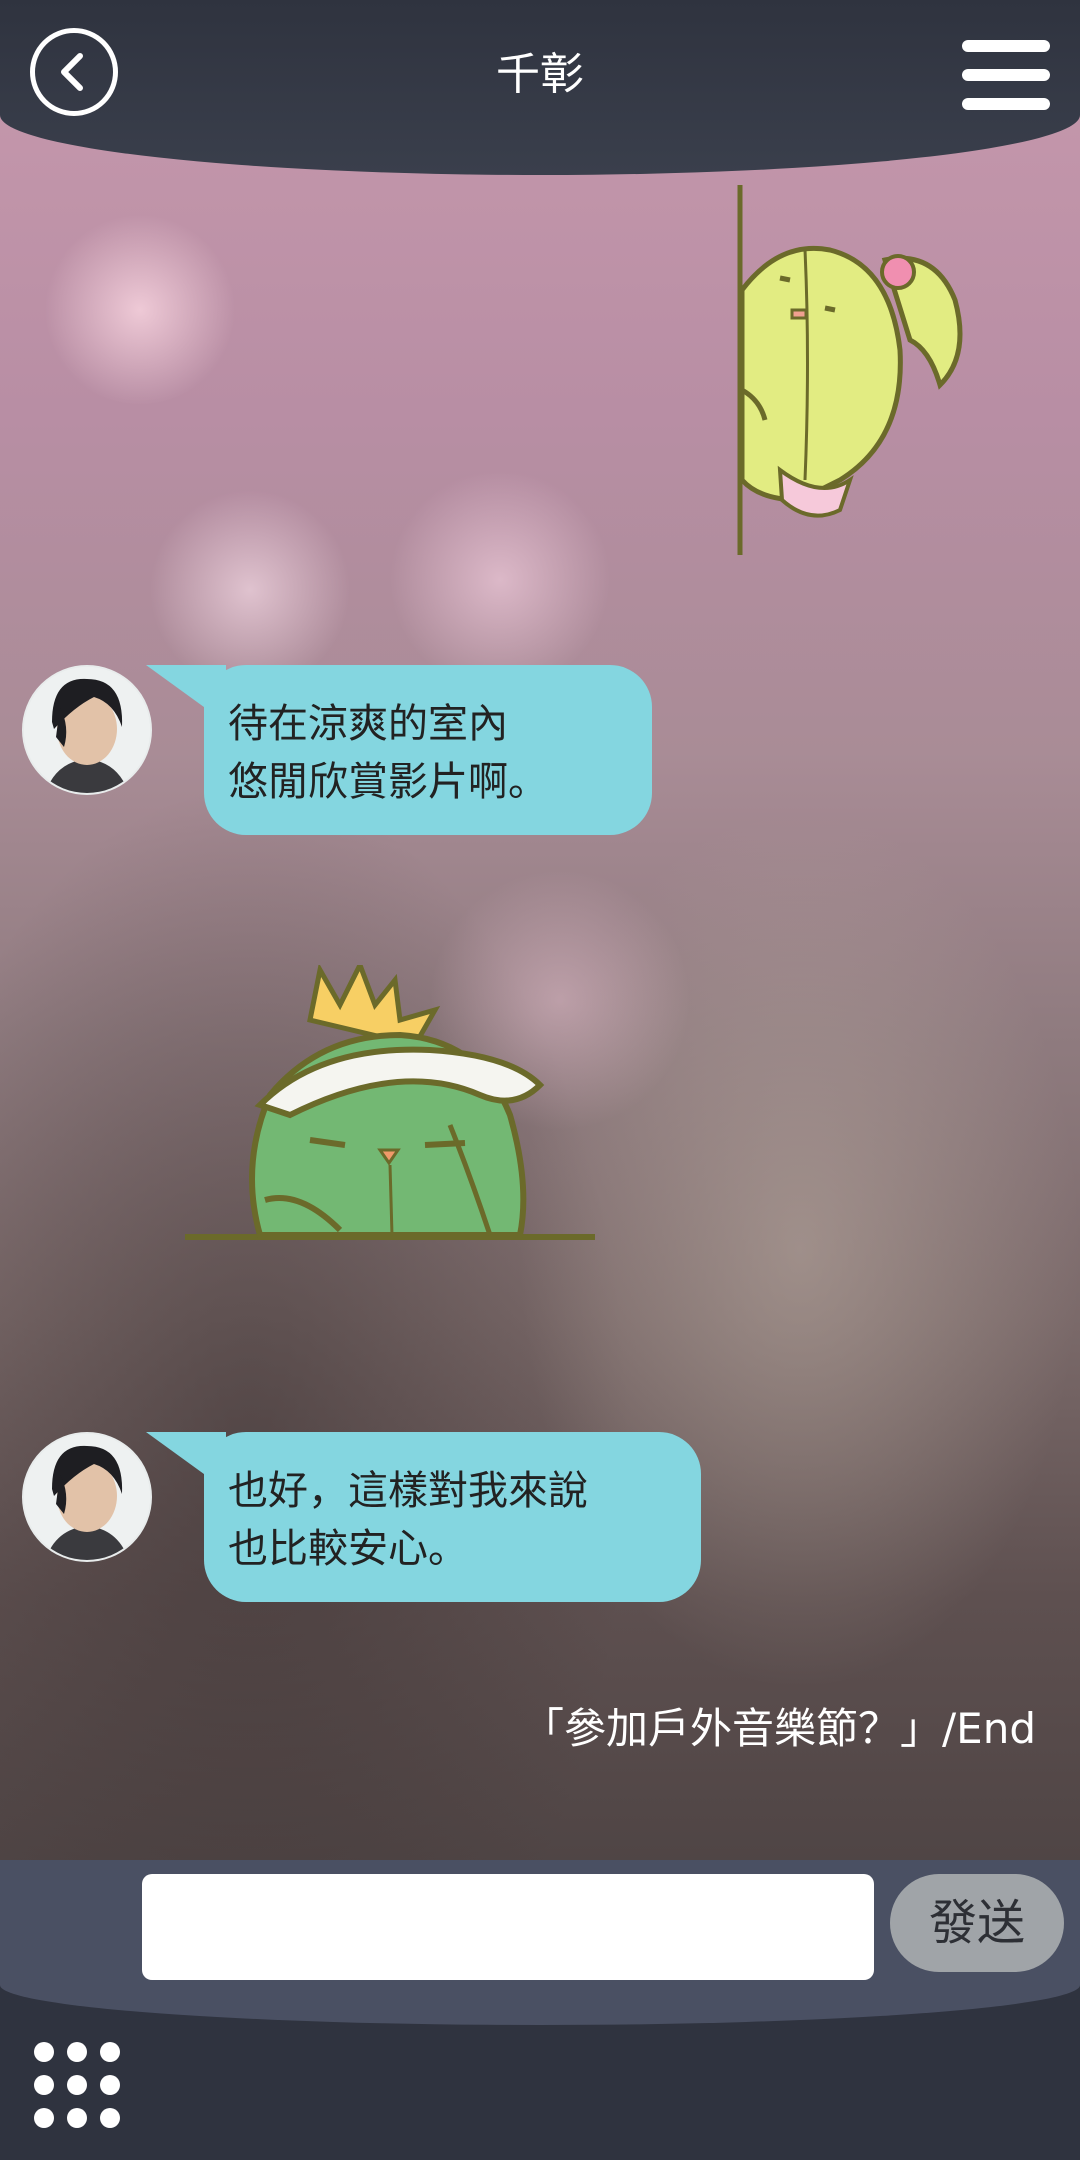 This screenshot has height=2160, width=1080. Describe the element at coordinates (348, 1549) in the screenshot. I see `message-text: 也比較安心。` at that location.